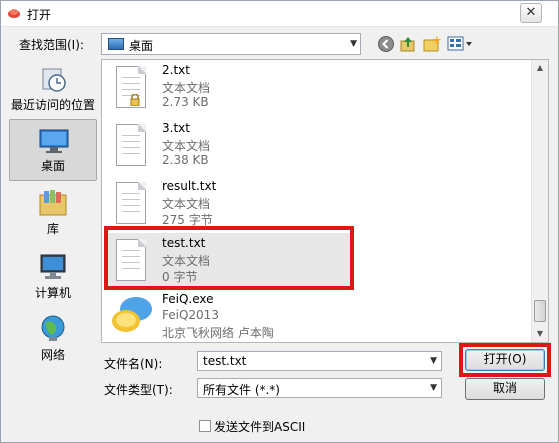  I want to click on libraries-icon, so click(53, 203).